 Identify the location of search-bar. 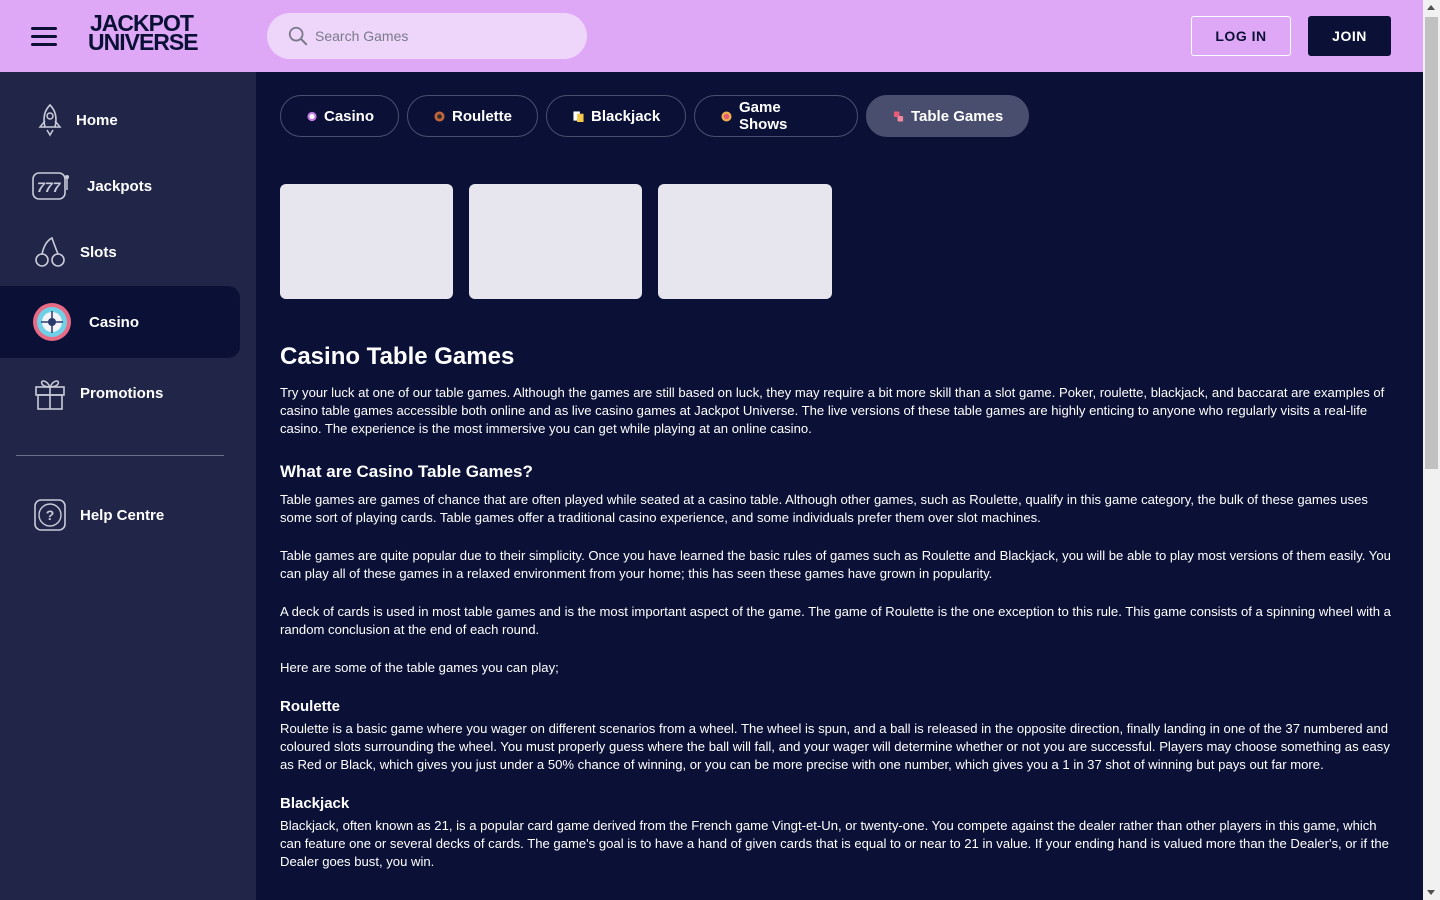
(427, 36).